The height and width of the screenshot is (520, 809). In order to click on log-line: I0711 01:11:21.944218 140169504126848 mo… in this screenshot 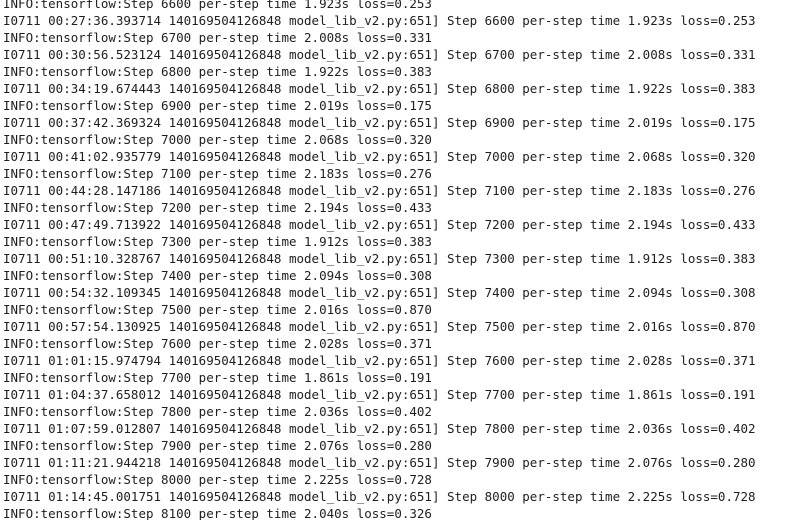, I will do `click(379, 462)`.